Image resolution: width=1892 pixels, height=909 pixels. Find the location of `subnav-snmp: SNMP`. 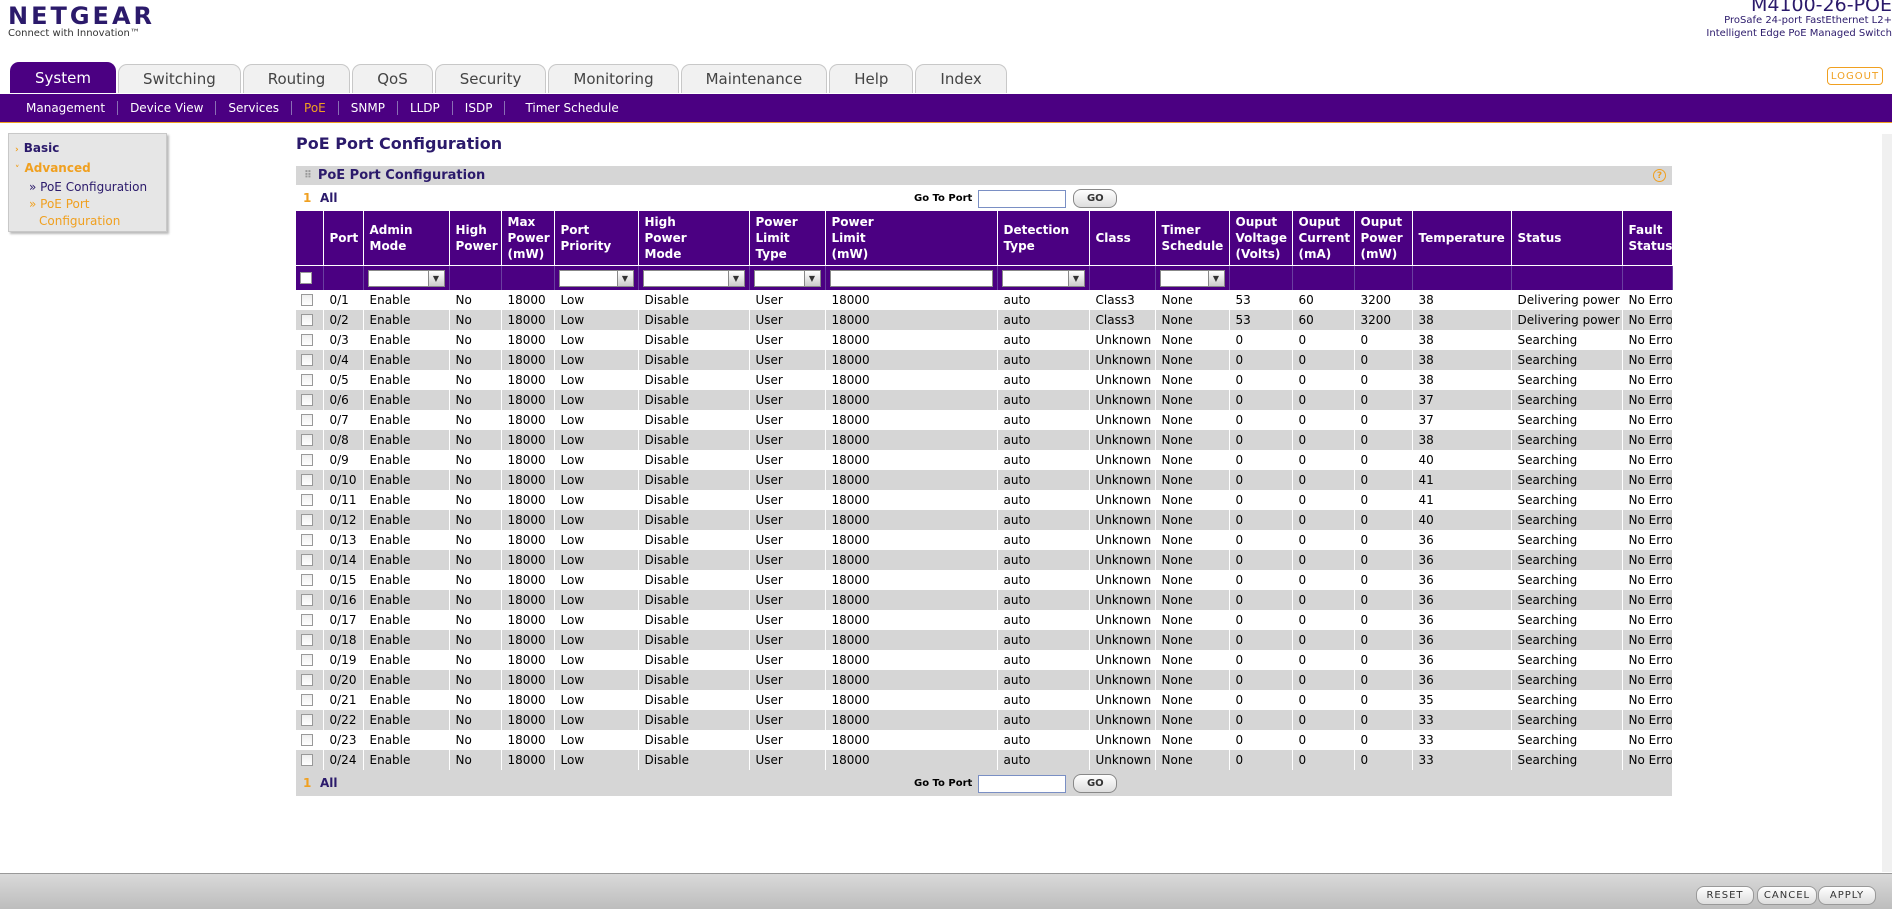

subnav-snmp: SNMP is located at coordinates (368, 108).